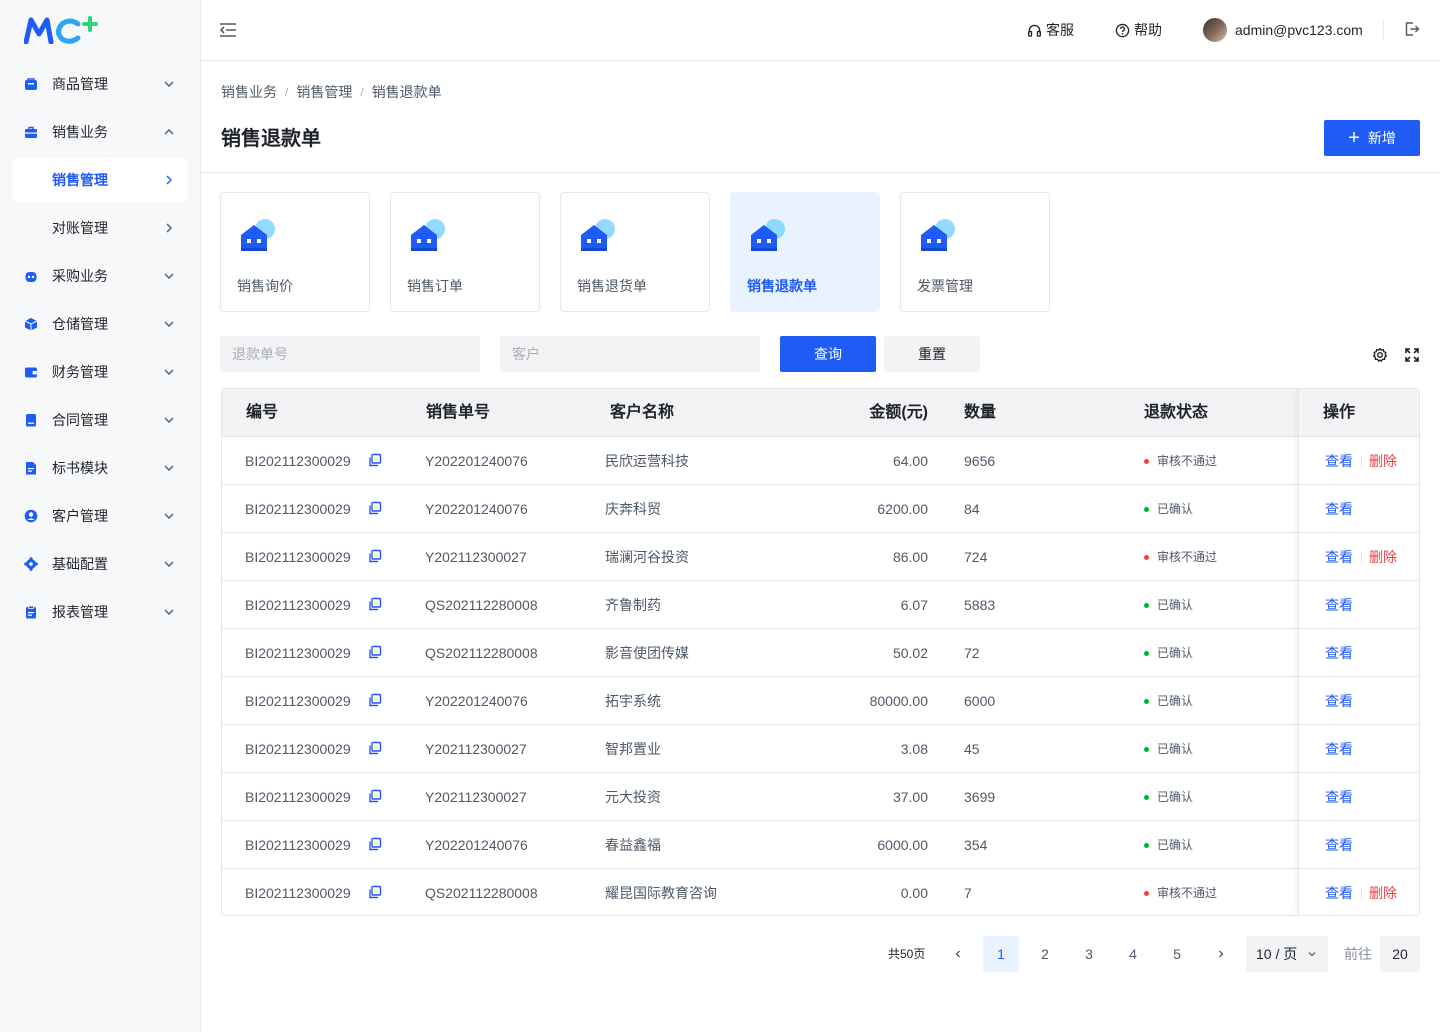 Image resolution: width=1440 pixels, height=1032 pixels. What do you see at coordinates (1001, 954) in the screenshot?
I see `page-number-button: 1` at bounding box center [1001, 954].